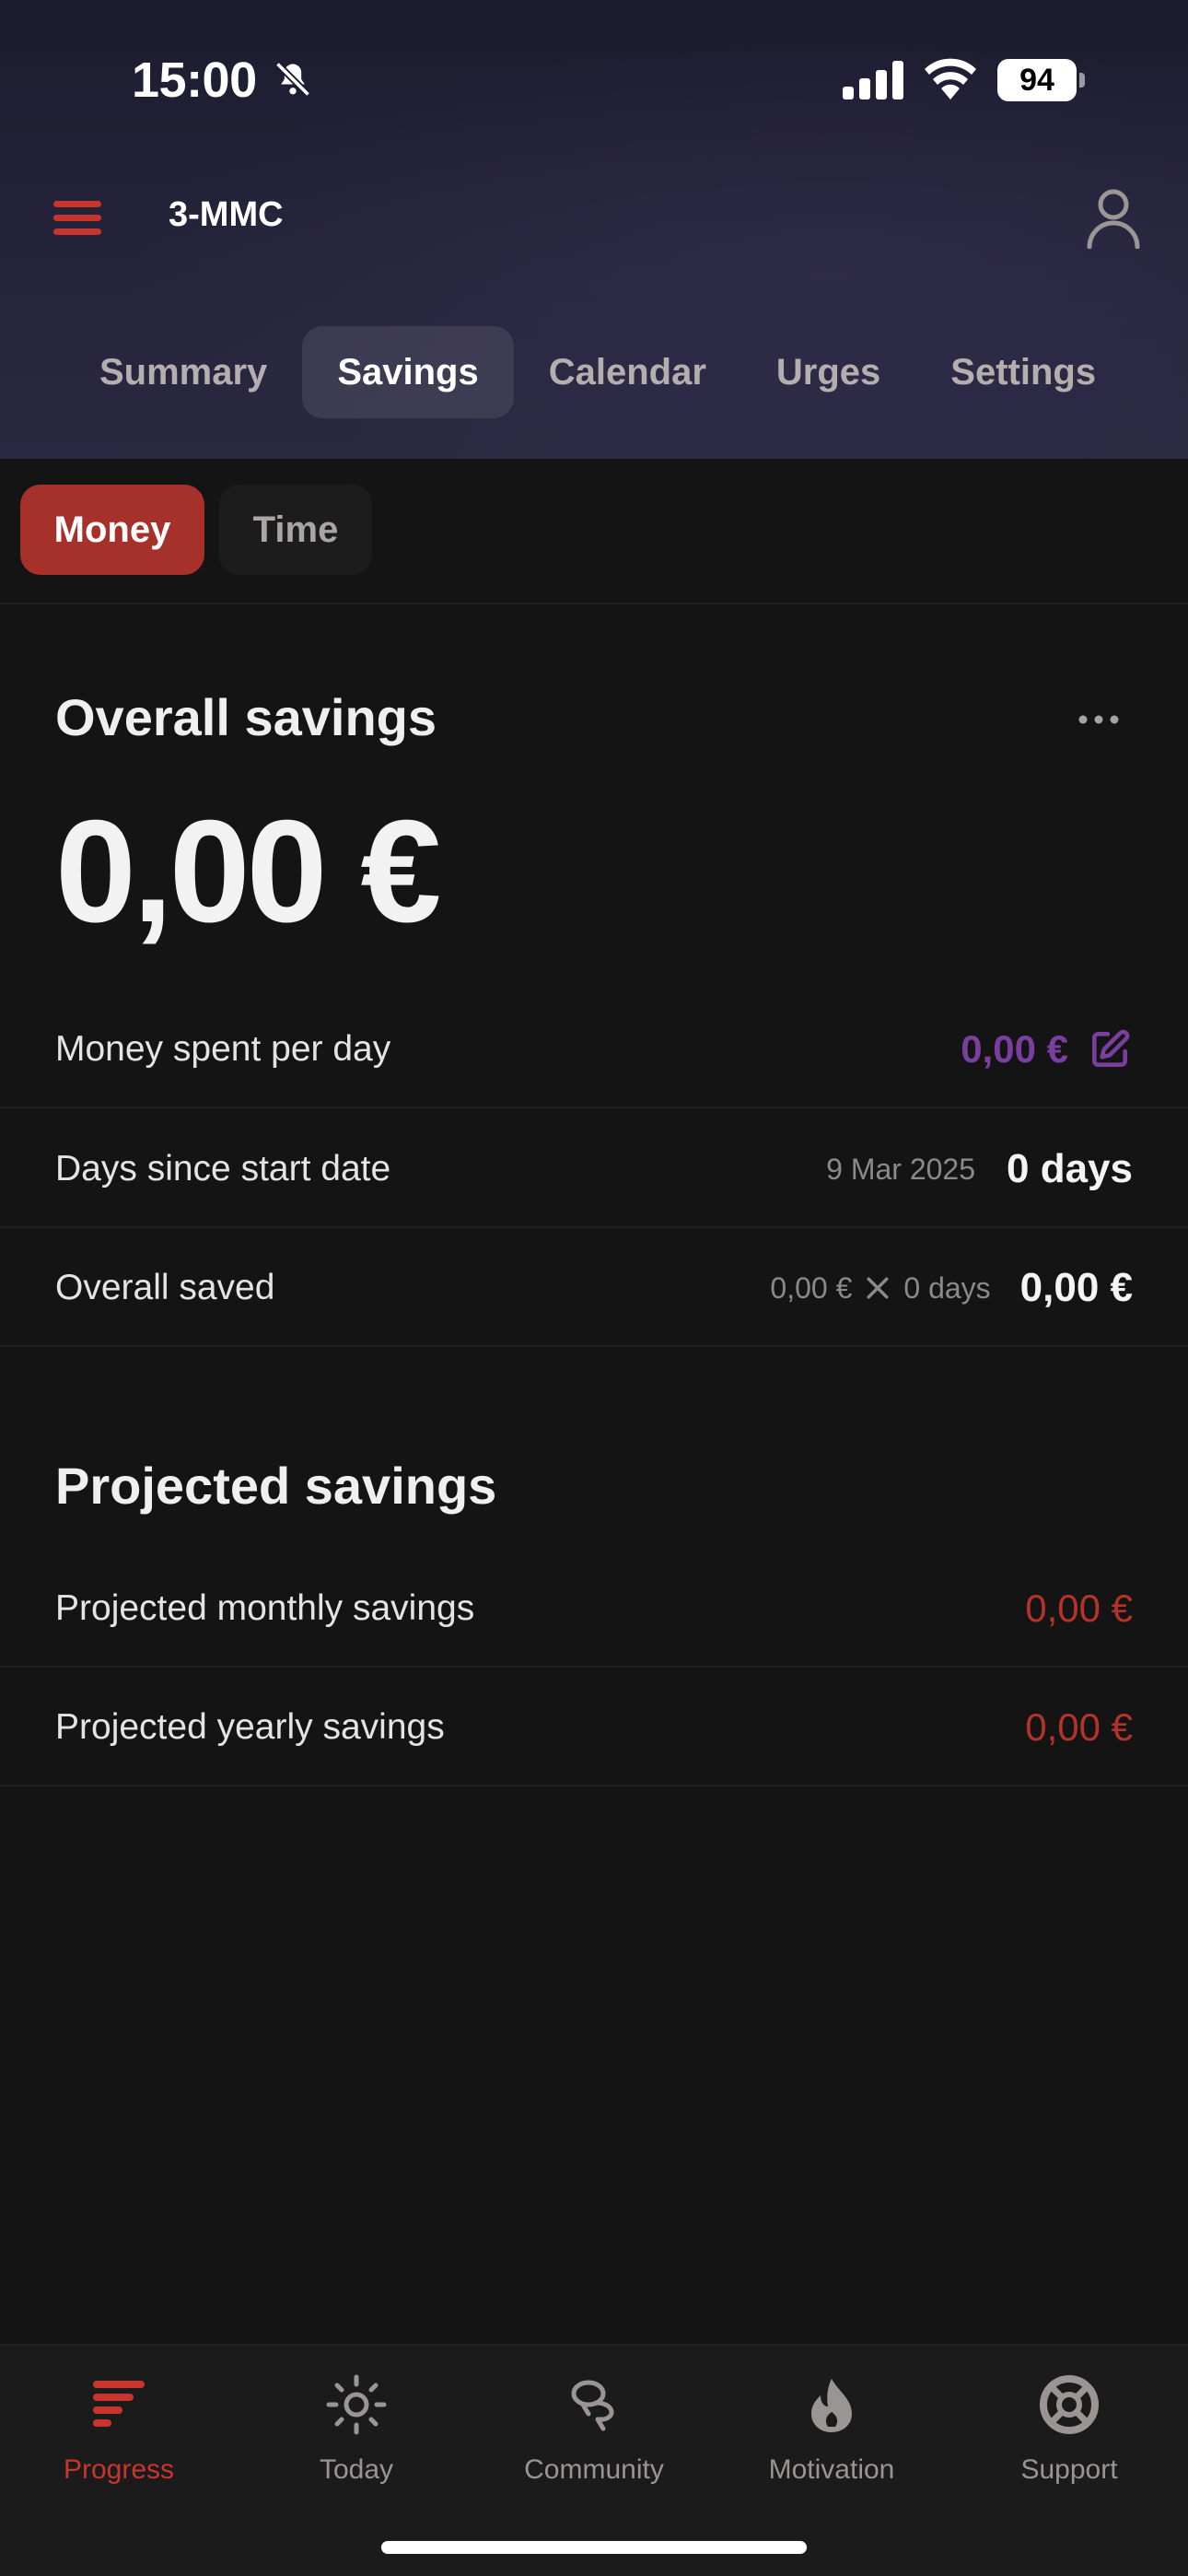 The height and width of the screenshot is (2576, 1188). Describe the element at coordinates (77, 219) in the screenshot. I see `menu-button` at that location.